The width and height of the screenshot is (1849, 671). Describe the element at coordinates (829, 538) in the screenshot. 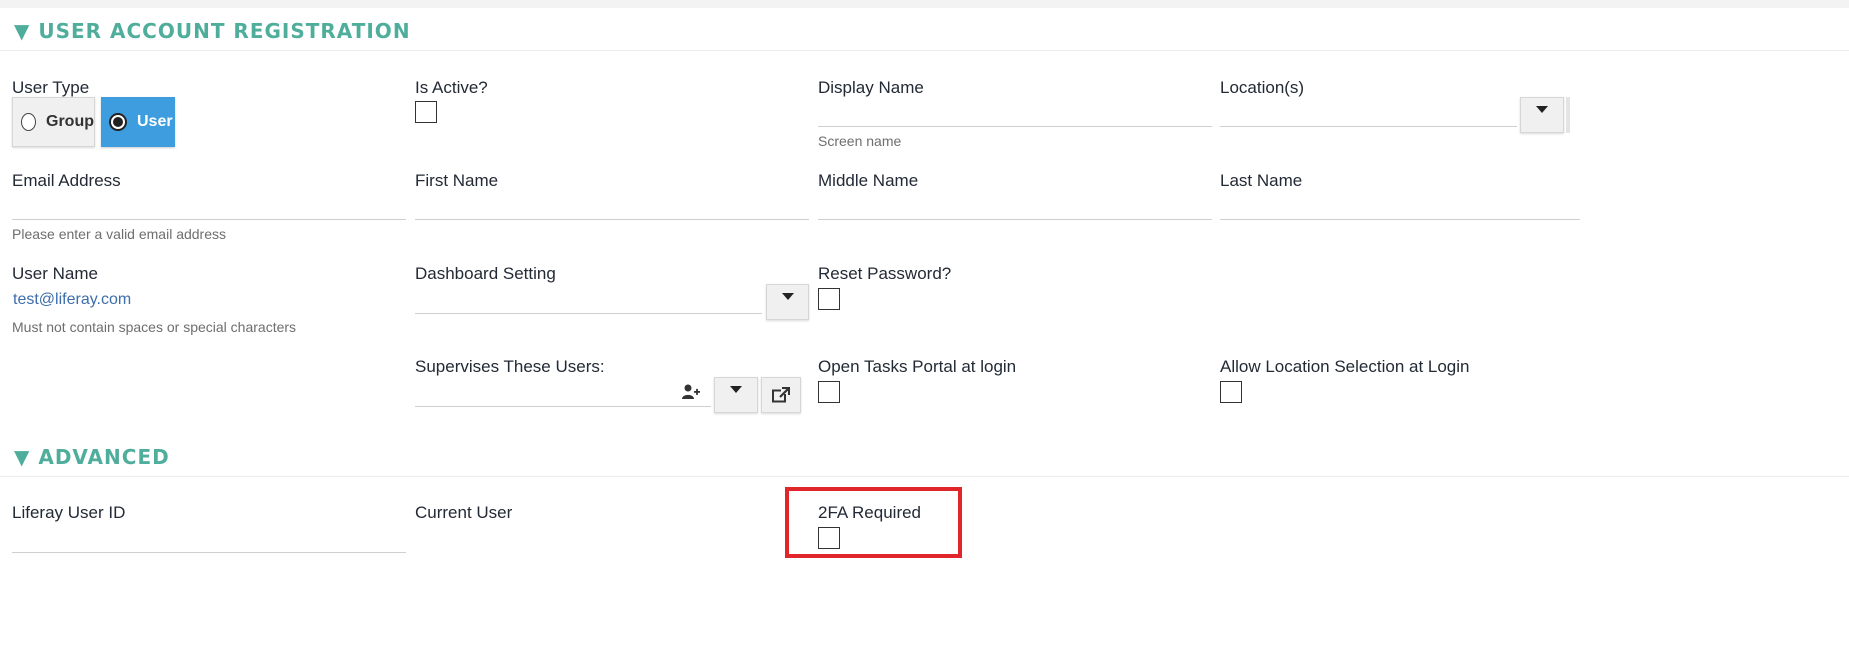

I see `twofa-checkbox` at that location.